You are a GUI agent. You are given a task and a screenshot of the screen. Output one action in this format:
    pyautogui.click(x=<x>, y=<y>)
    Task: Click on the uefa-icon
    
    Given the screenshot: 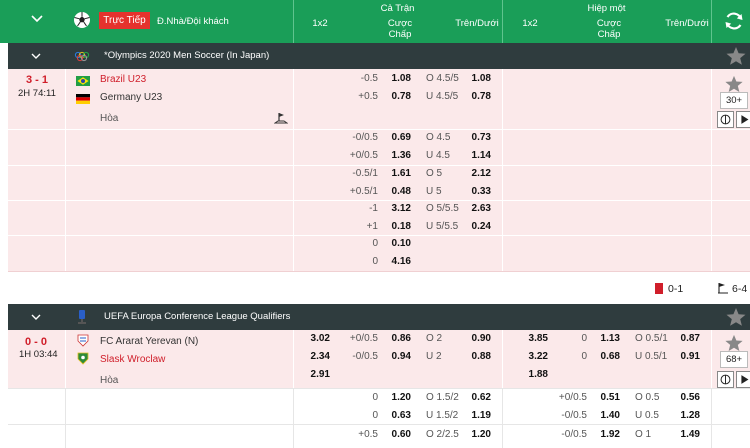 What is the action you would take?
    pyautogui.click(x=82, y=317)
    